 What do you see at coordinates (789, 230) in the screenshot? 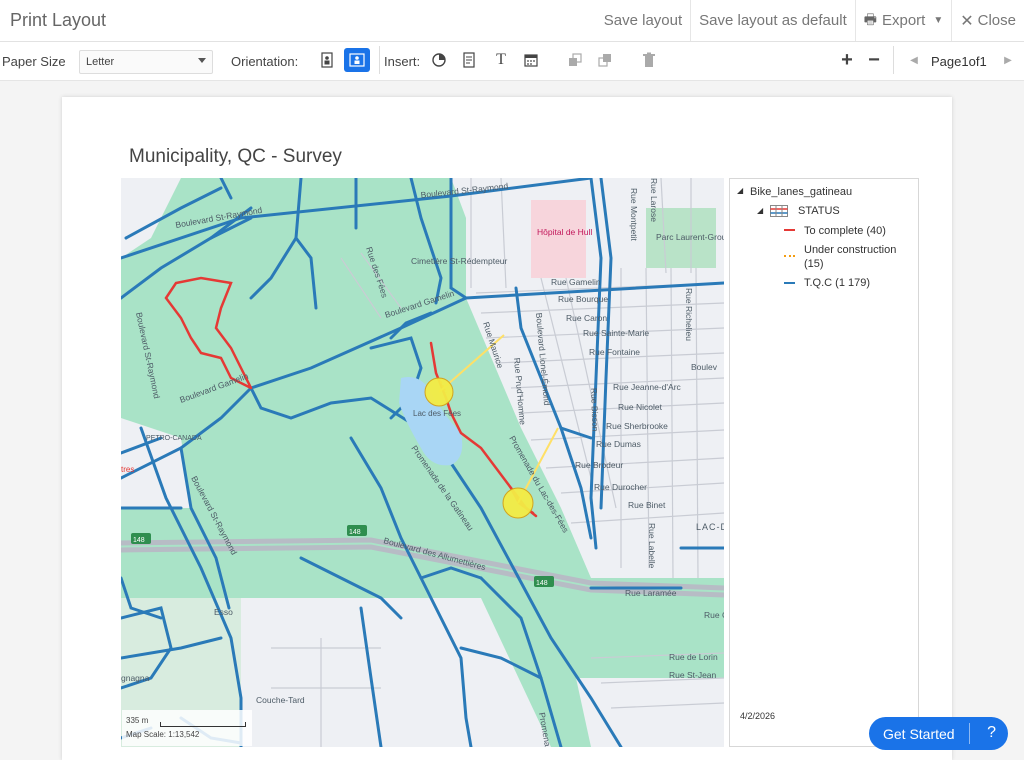
I see `legend-swatch-red` at bounding box center [789, 230].